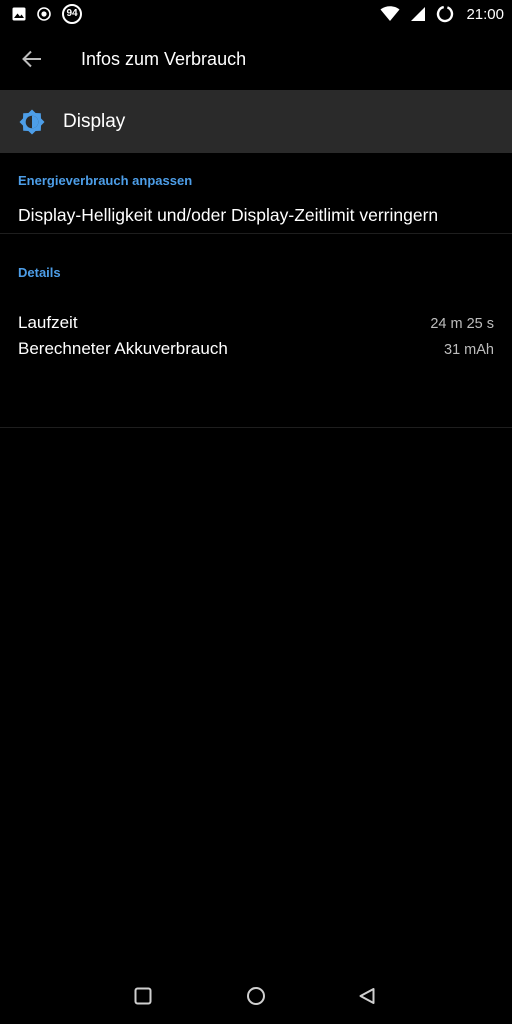 The image size is (512, 1024). Describe the element at coordinates (256, 121) in the screenshot. I see `app-header: Display` at that location.